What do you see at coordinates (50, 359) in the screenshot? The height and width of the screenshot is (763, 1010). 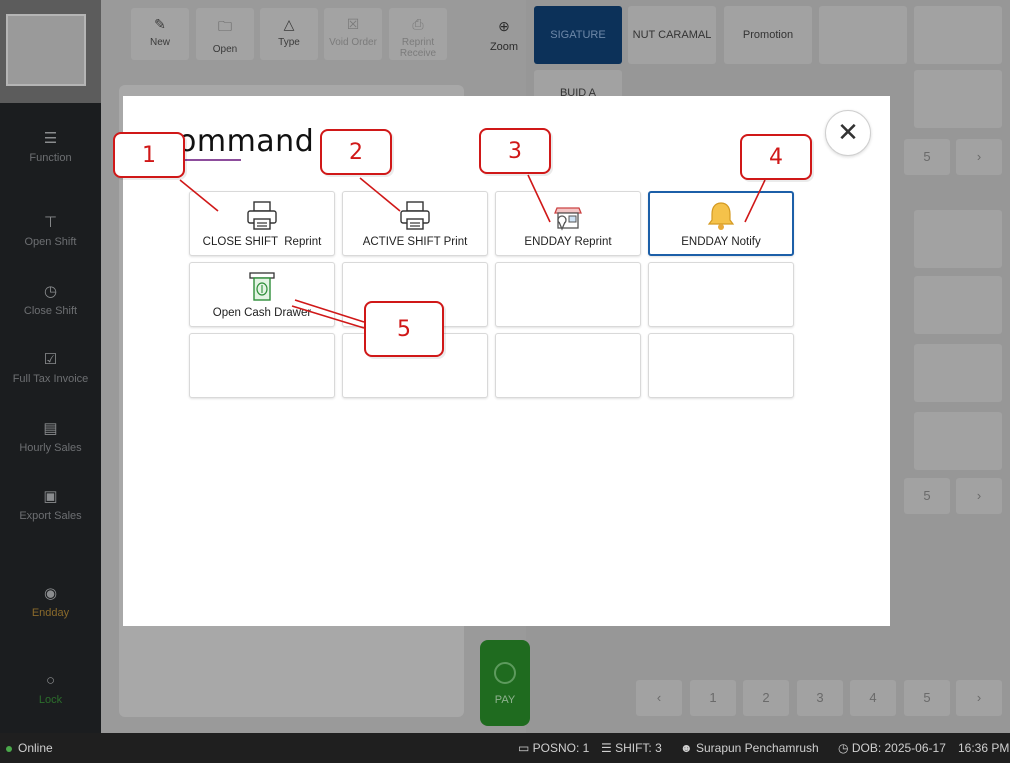 I see `clipboard-icon: ☑` at bounding box center [50, 359].